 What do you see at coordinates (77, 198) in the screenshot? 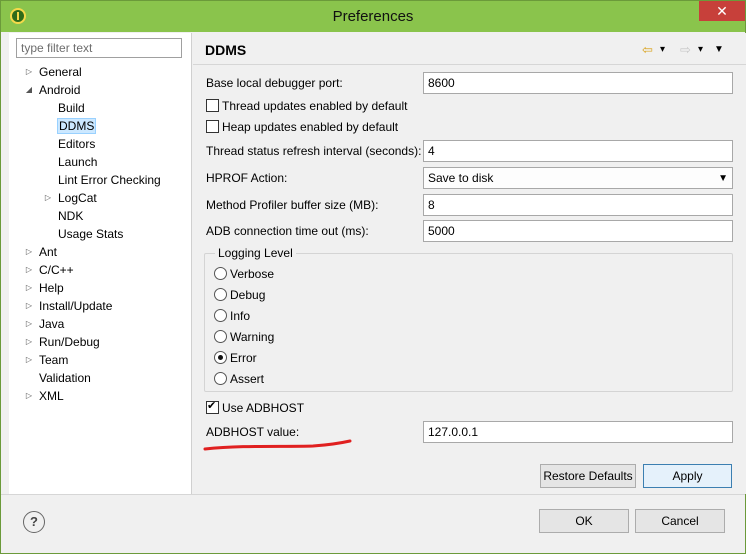
I see `tree-item-label: LogCat` at bounding box center [77, 198].